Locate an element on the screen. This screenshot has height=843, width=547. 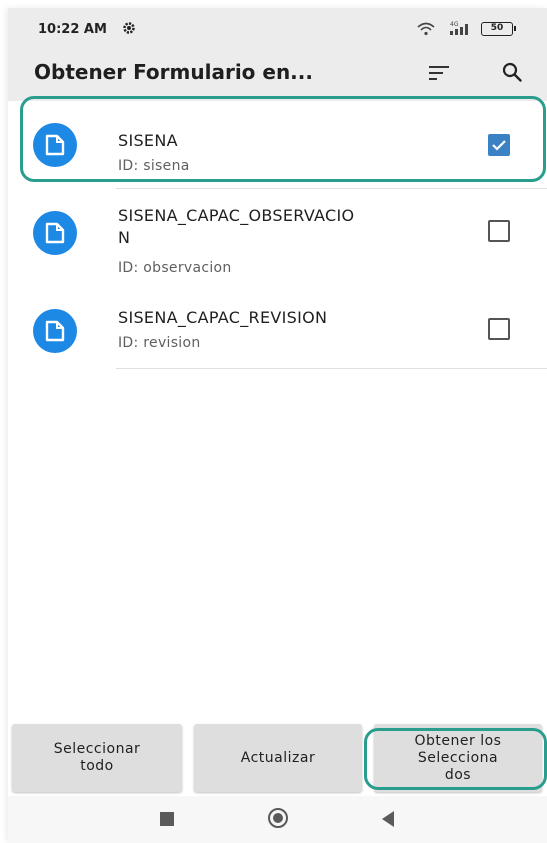
system-nav-bar is located at coordinates (277, 819).